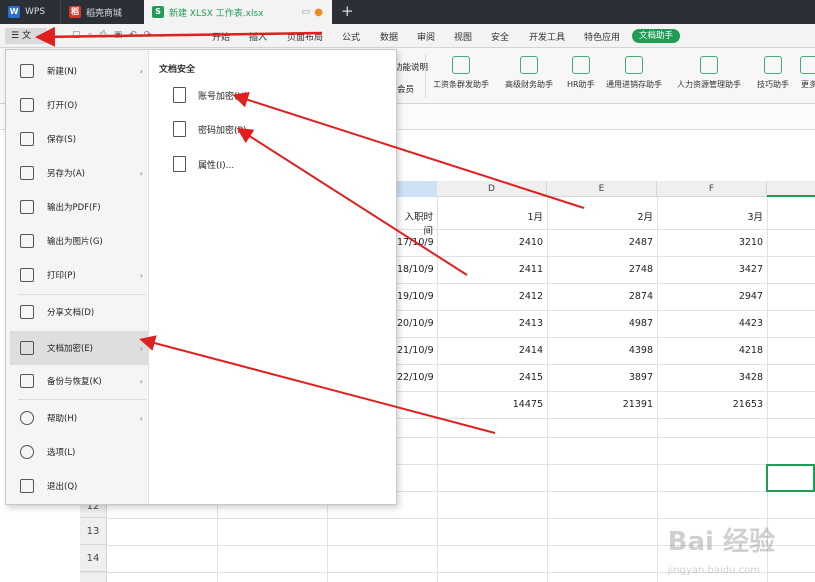 This screenshot has width=815, height=582. I want to click on arrow-to-file-menu, so click(179, 36).